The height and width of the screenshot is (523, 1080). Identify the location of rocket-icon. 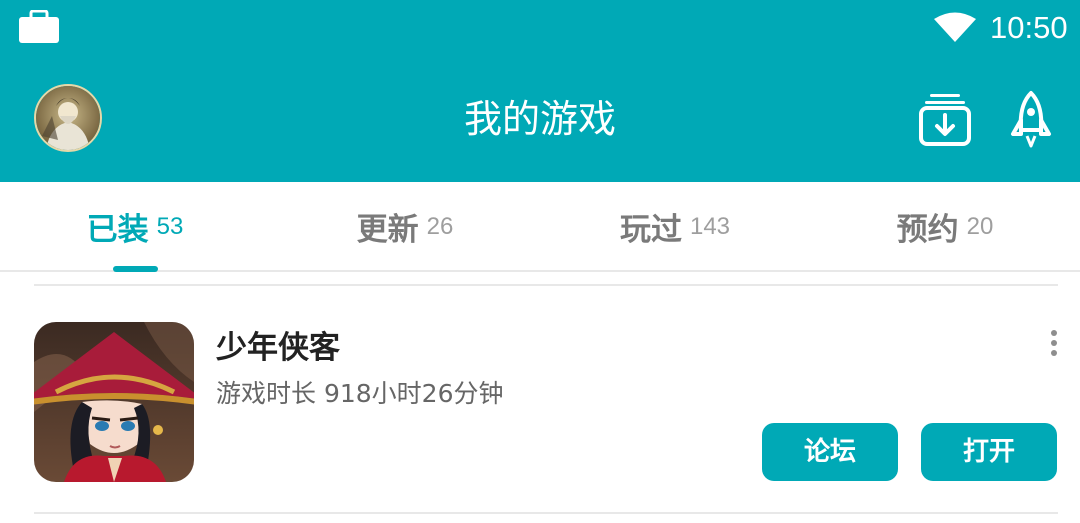
(1031, 119).